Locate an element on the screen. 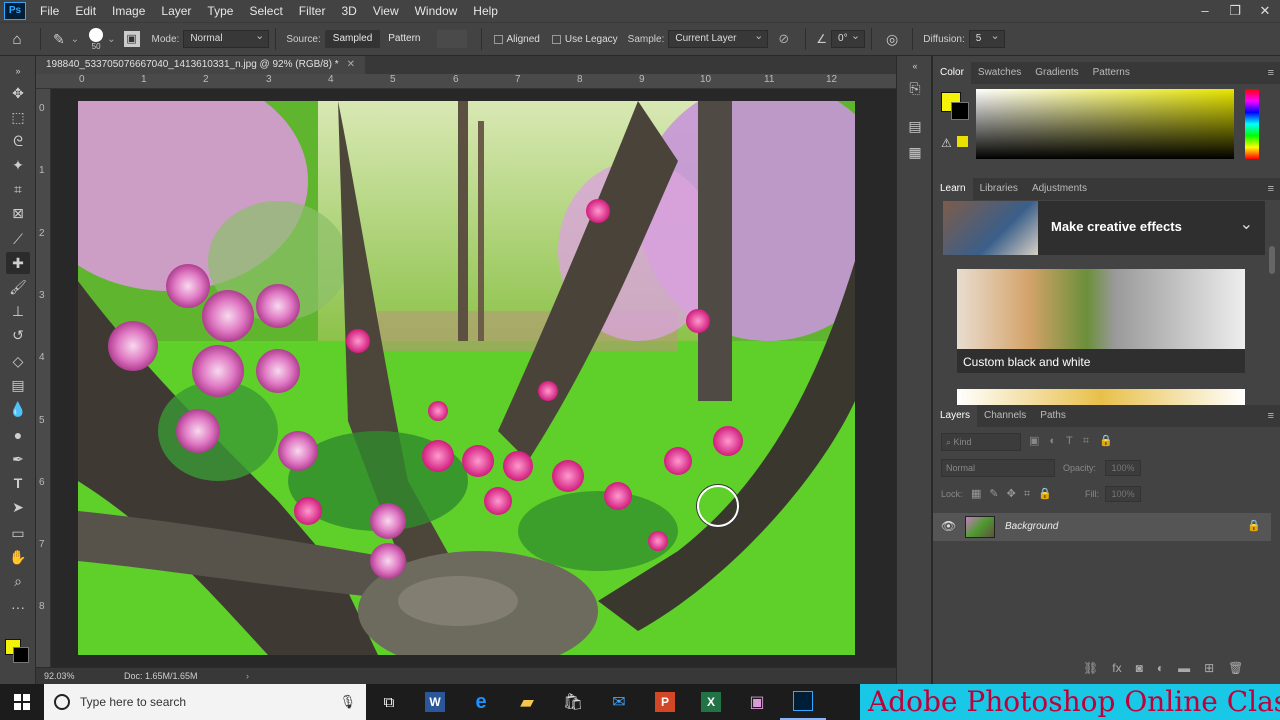 This screenshot has width=1280, height=720. properties-panel-icon: ▤ is located at coordinates (915, 126).